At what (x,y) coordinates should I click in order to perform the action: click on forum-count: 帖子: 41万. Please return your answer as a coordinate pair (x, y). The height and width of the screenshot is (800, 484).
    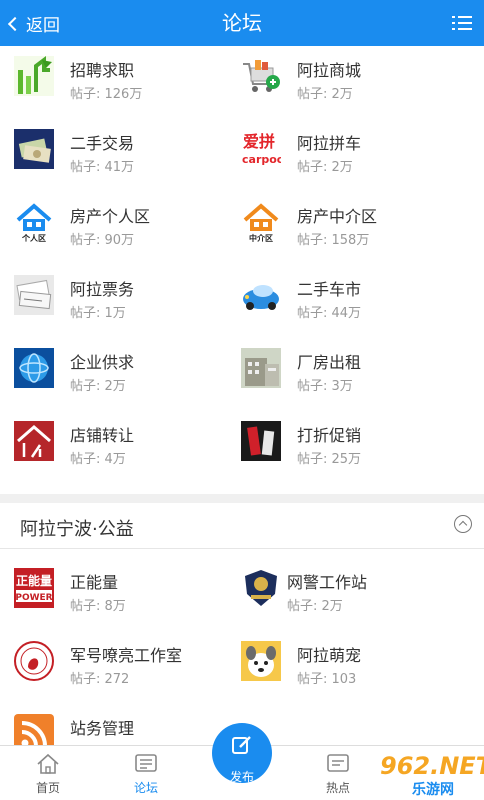
    Looking at the image, I should click on (102, 167).